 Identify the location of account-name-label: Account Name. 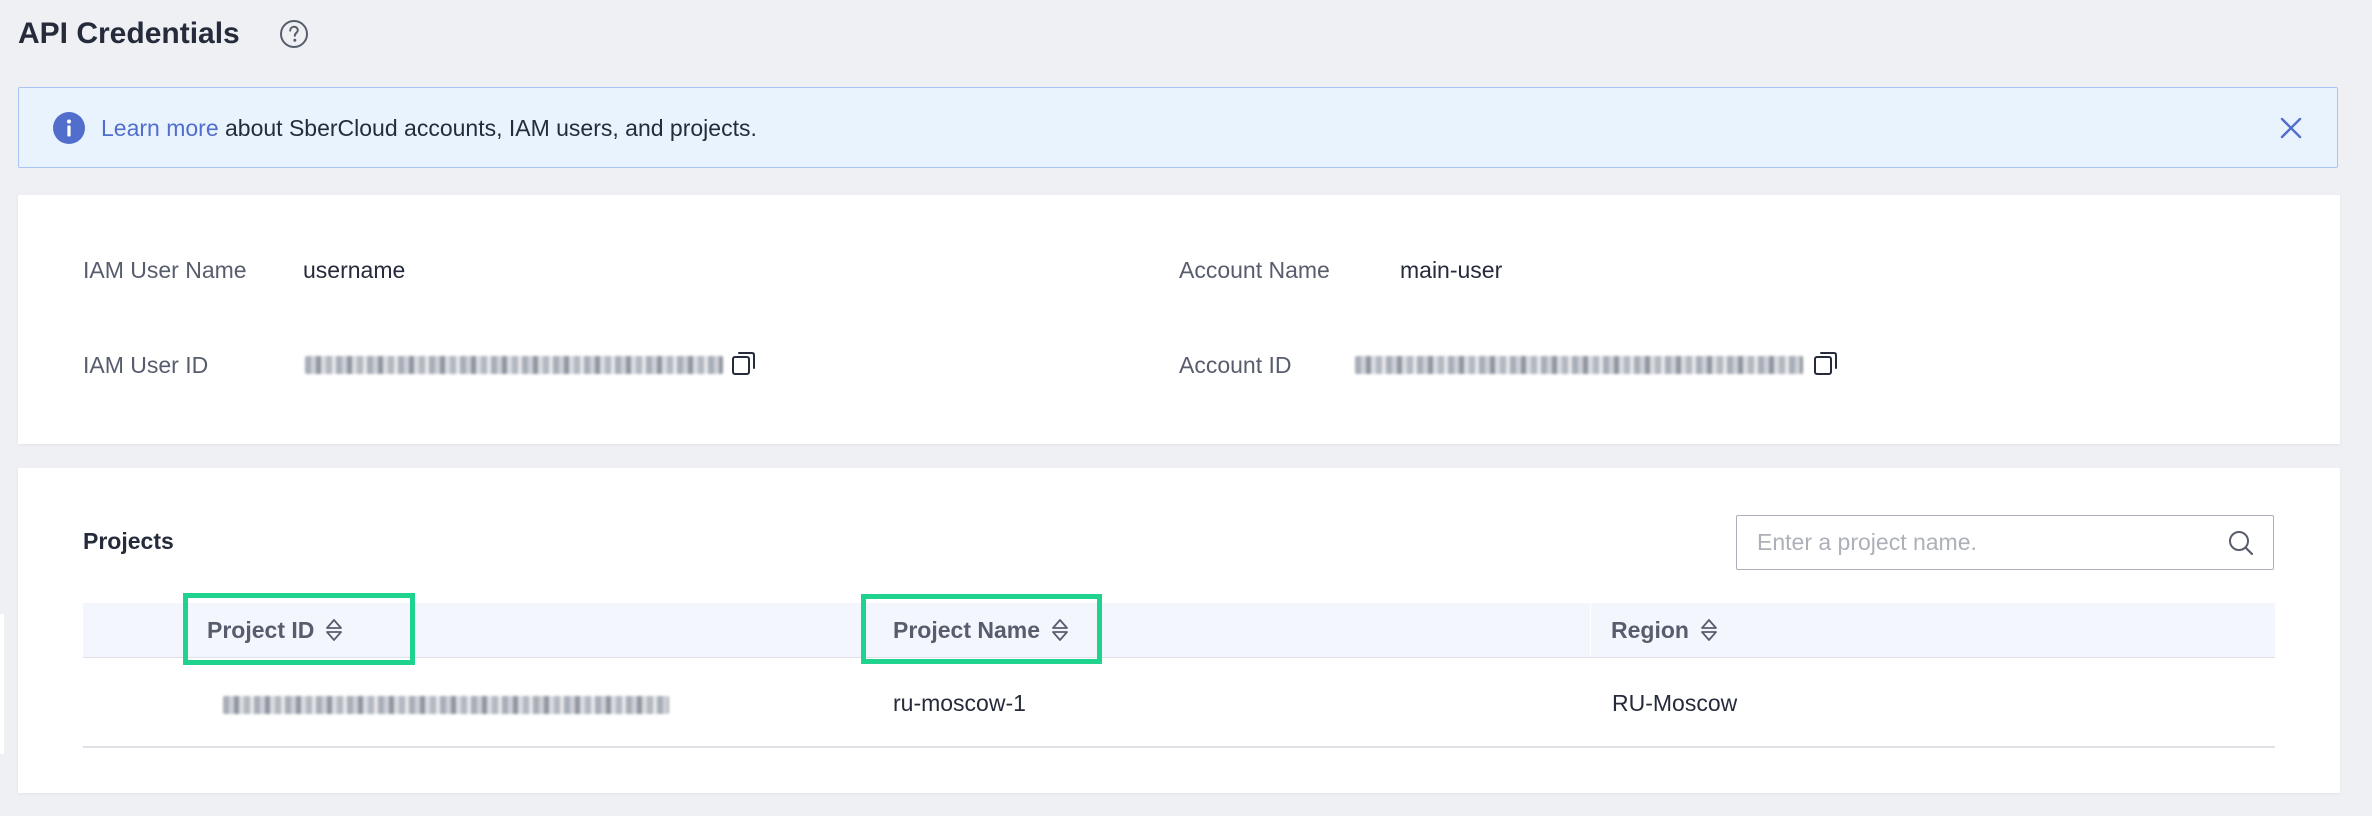
(1254, 270).